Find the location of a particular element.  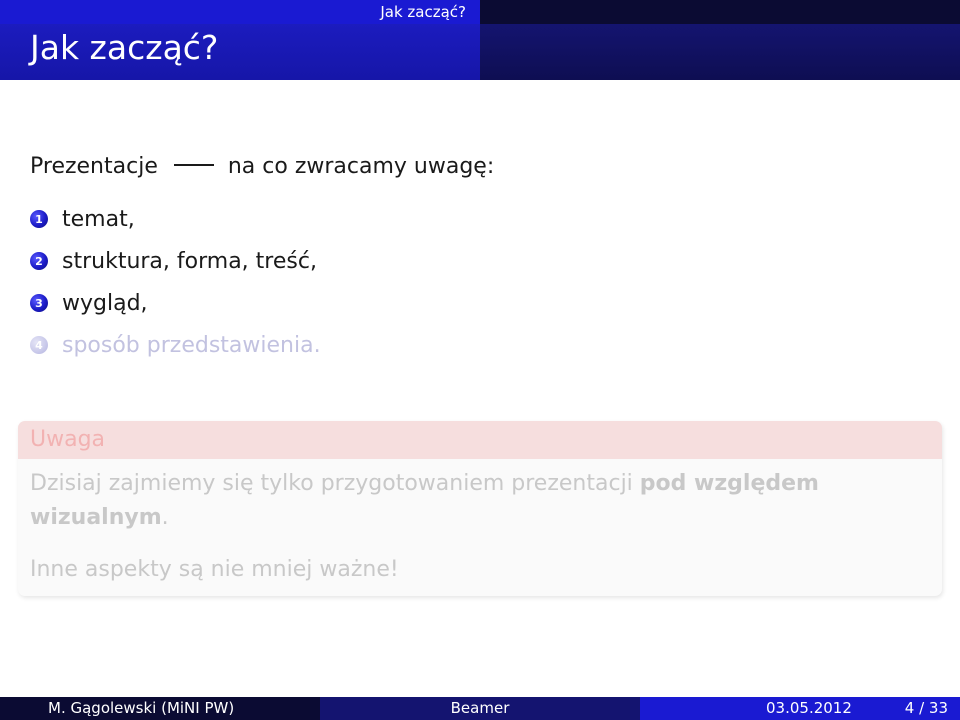

footer-date: 03.05.2012 is located at coordinates (809, 708).